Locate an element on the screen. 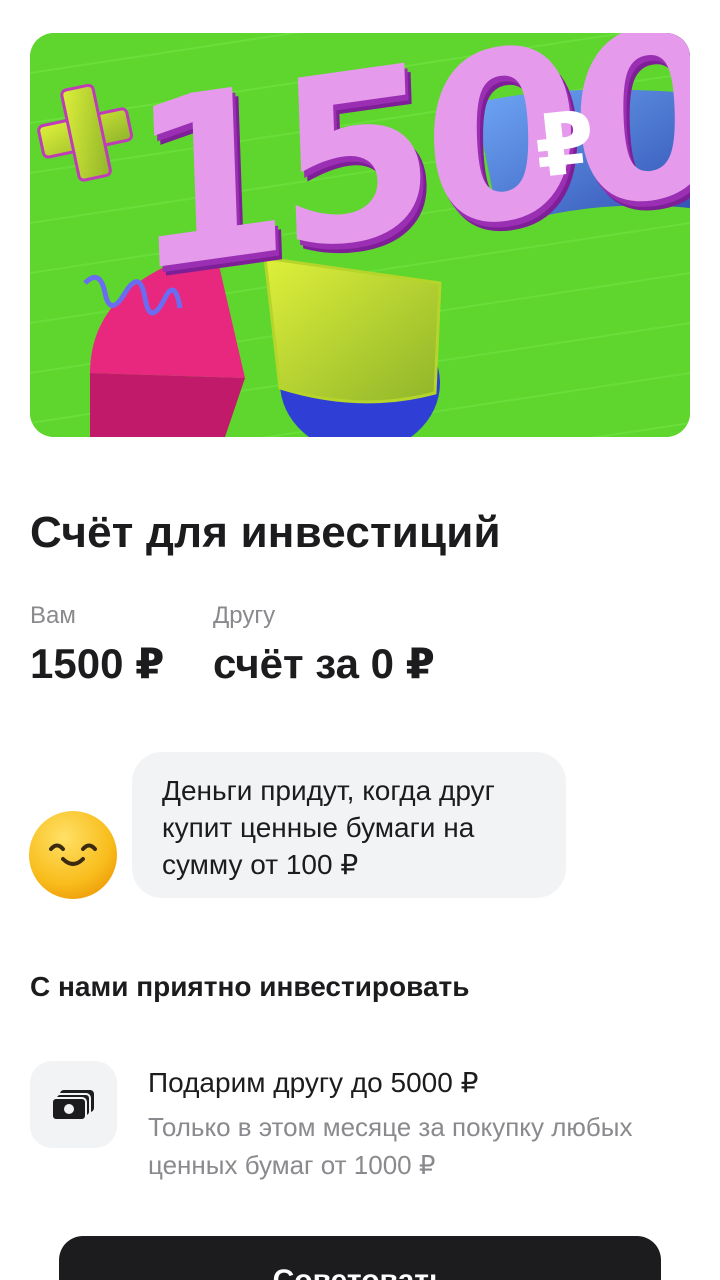  smiley-face-icon is located at coordinates (73, 855).